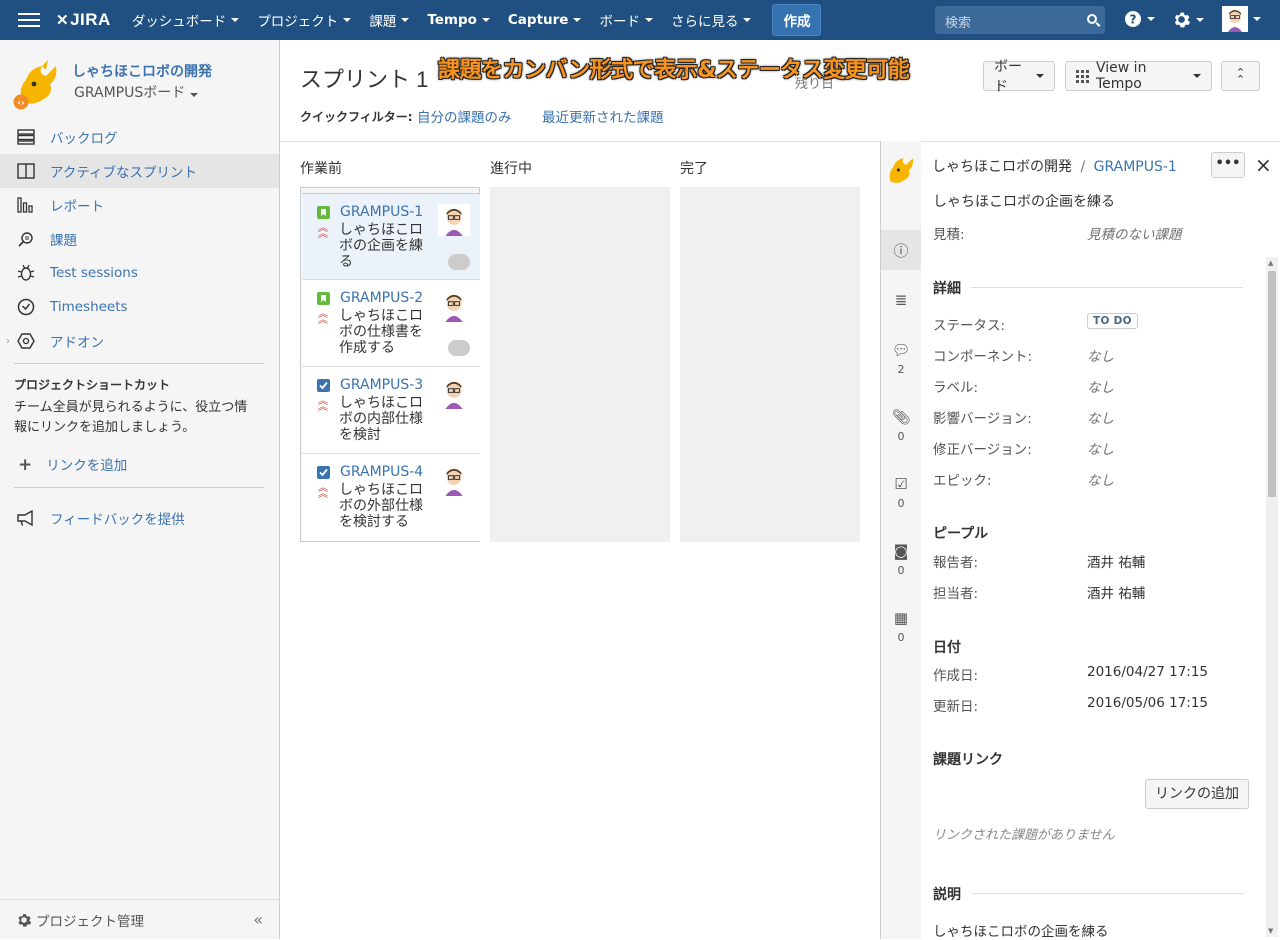 Image resolution: width=1280 pixels, height=940 pixels. I want to click on sidebar-item-active-sprint: アクティブなスプリント, so click(139, 171).